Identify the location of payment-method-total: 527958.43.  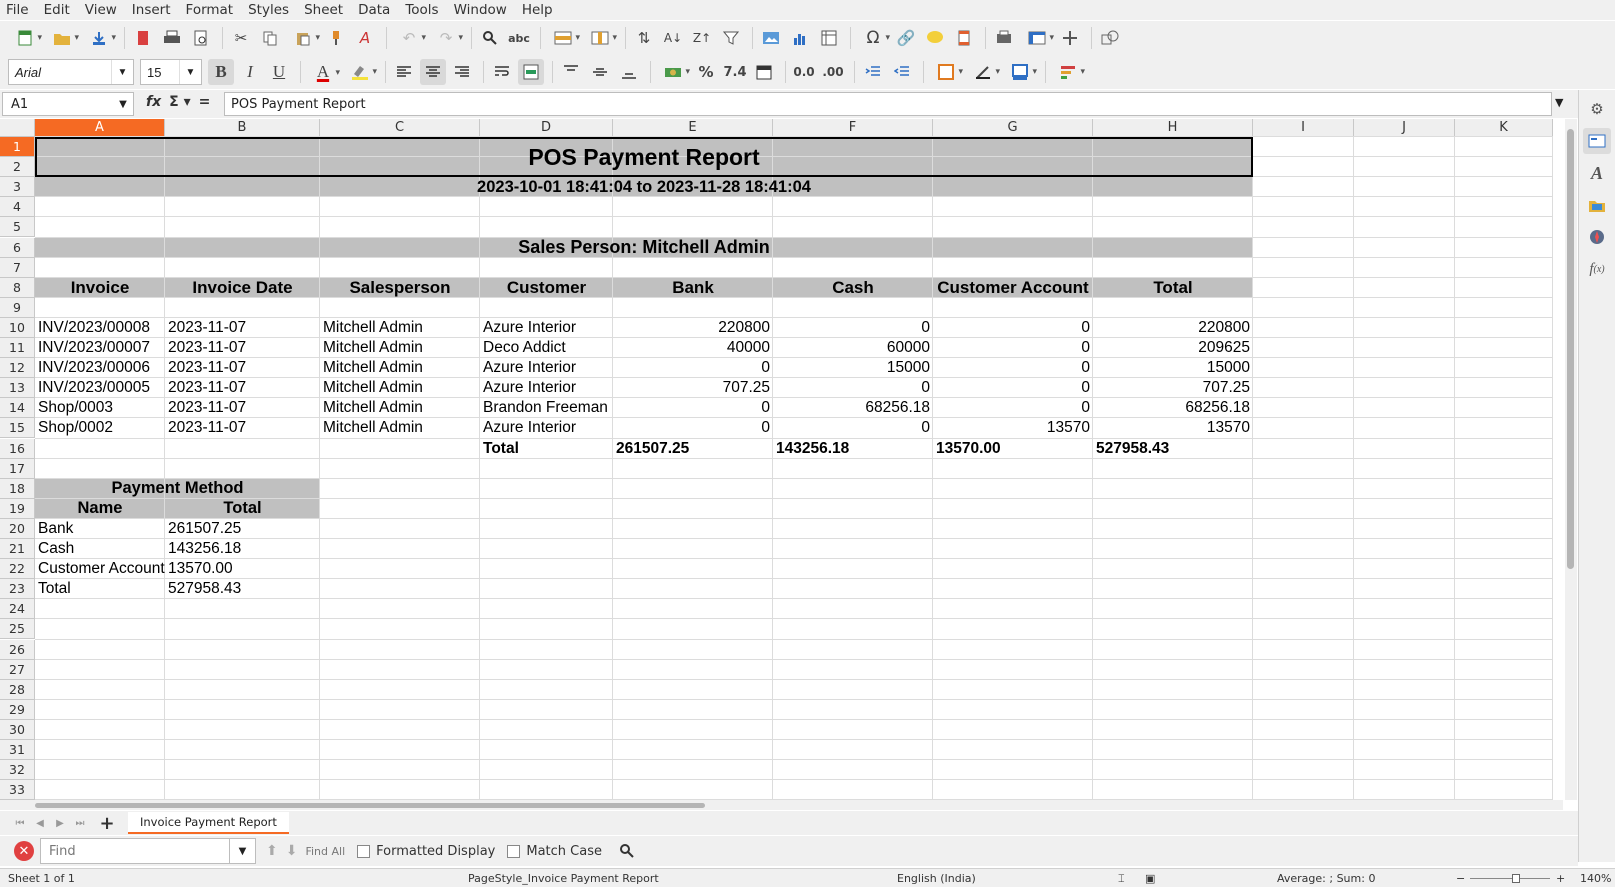
(242, 589).